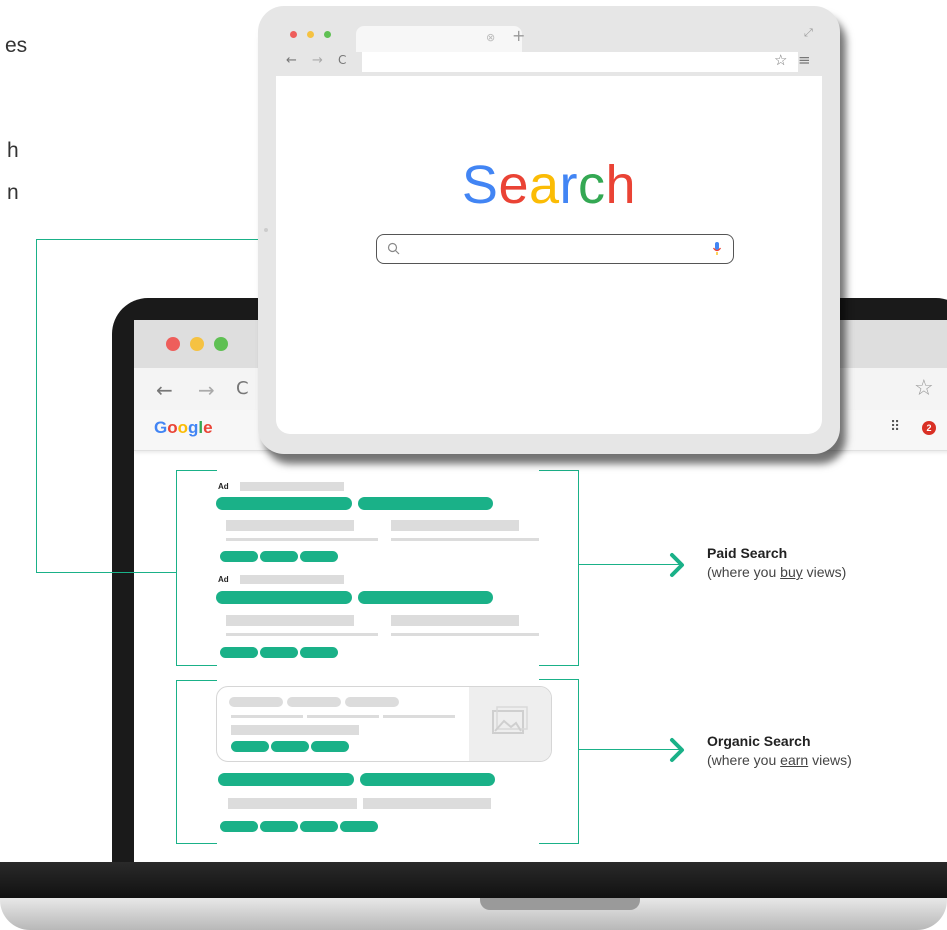 This screenshot has width=947, height=930. I want to click on paid-bracket-left, so click(176, 568).